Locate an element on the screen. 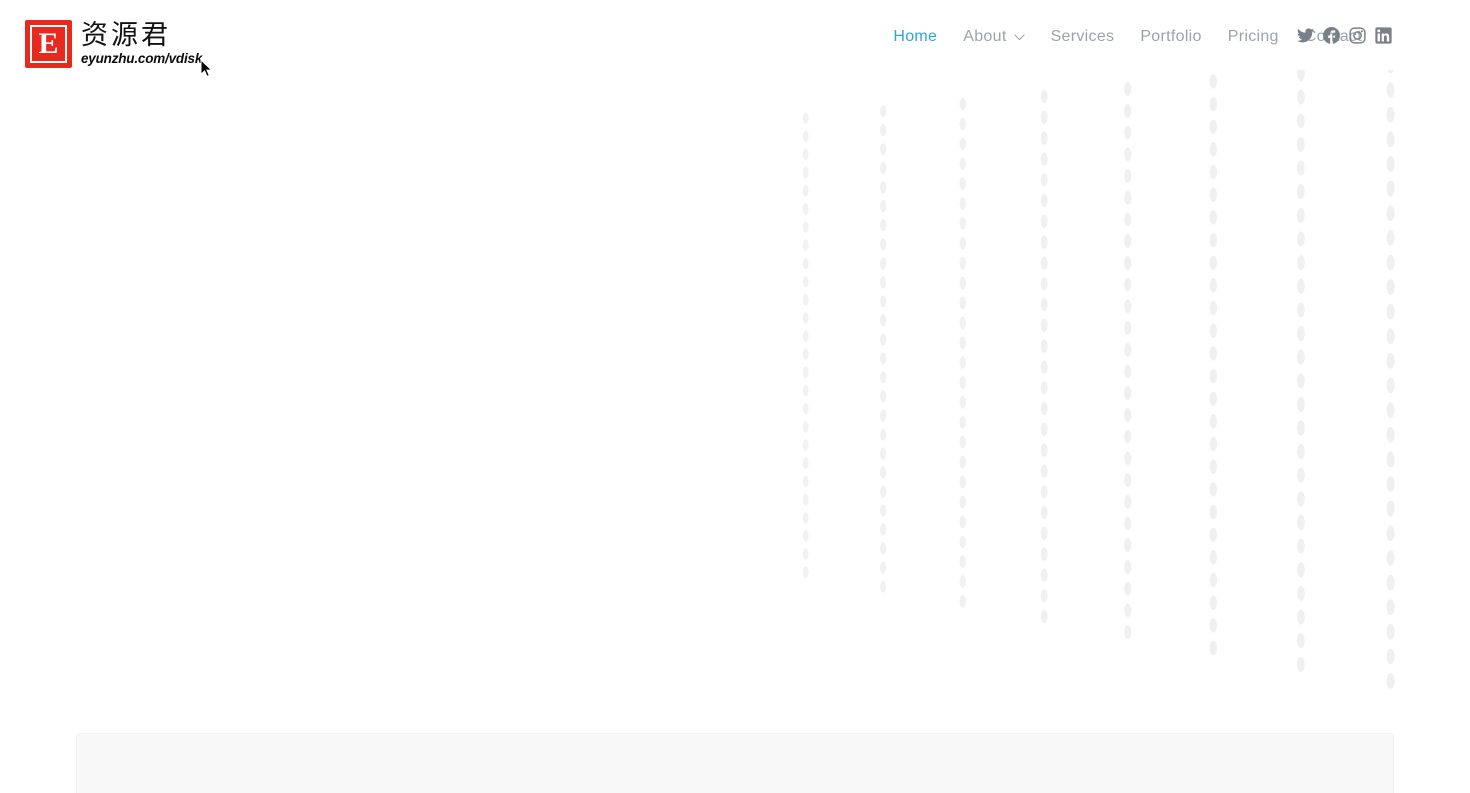  nav-item-portfolio-label: Portfolio is located at coordinates (1171, 36).